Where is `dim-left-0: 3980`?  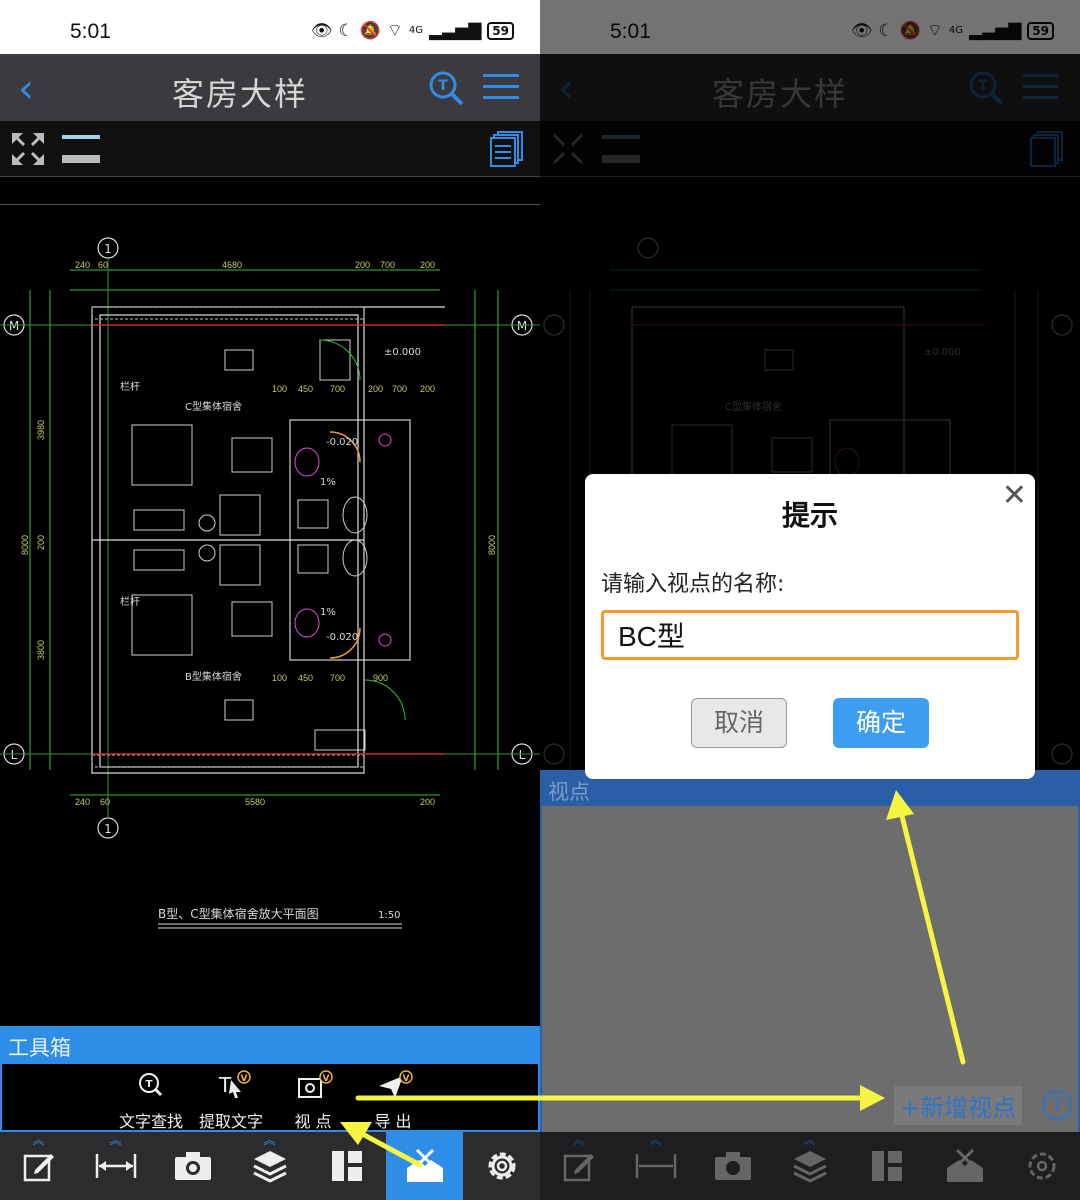 dim-left-0: 3980 is located at coordinates (41, 430).